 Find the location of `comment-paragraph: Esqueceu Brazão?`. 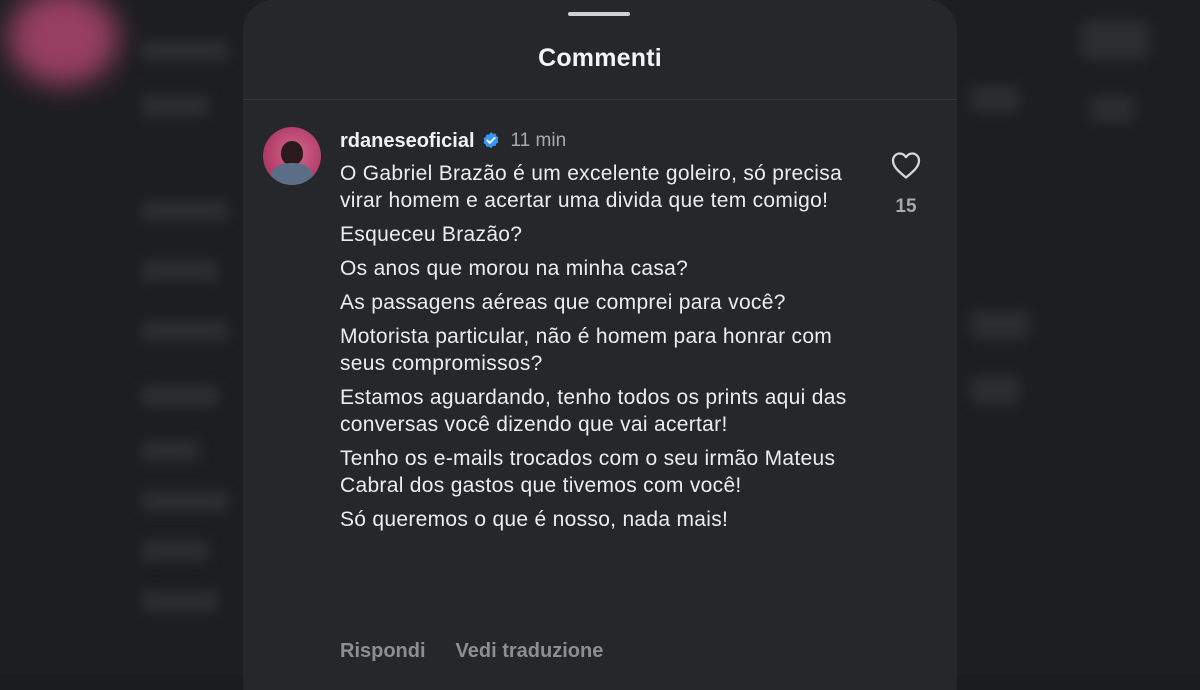

comment-paragraph: Esqueceu Brazão? is located at coordinates (431, 234).